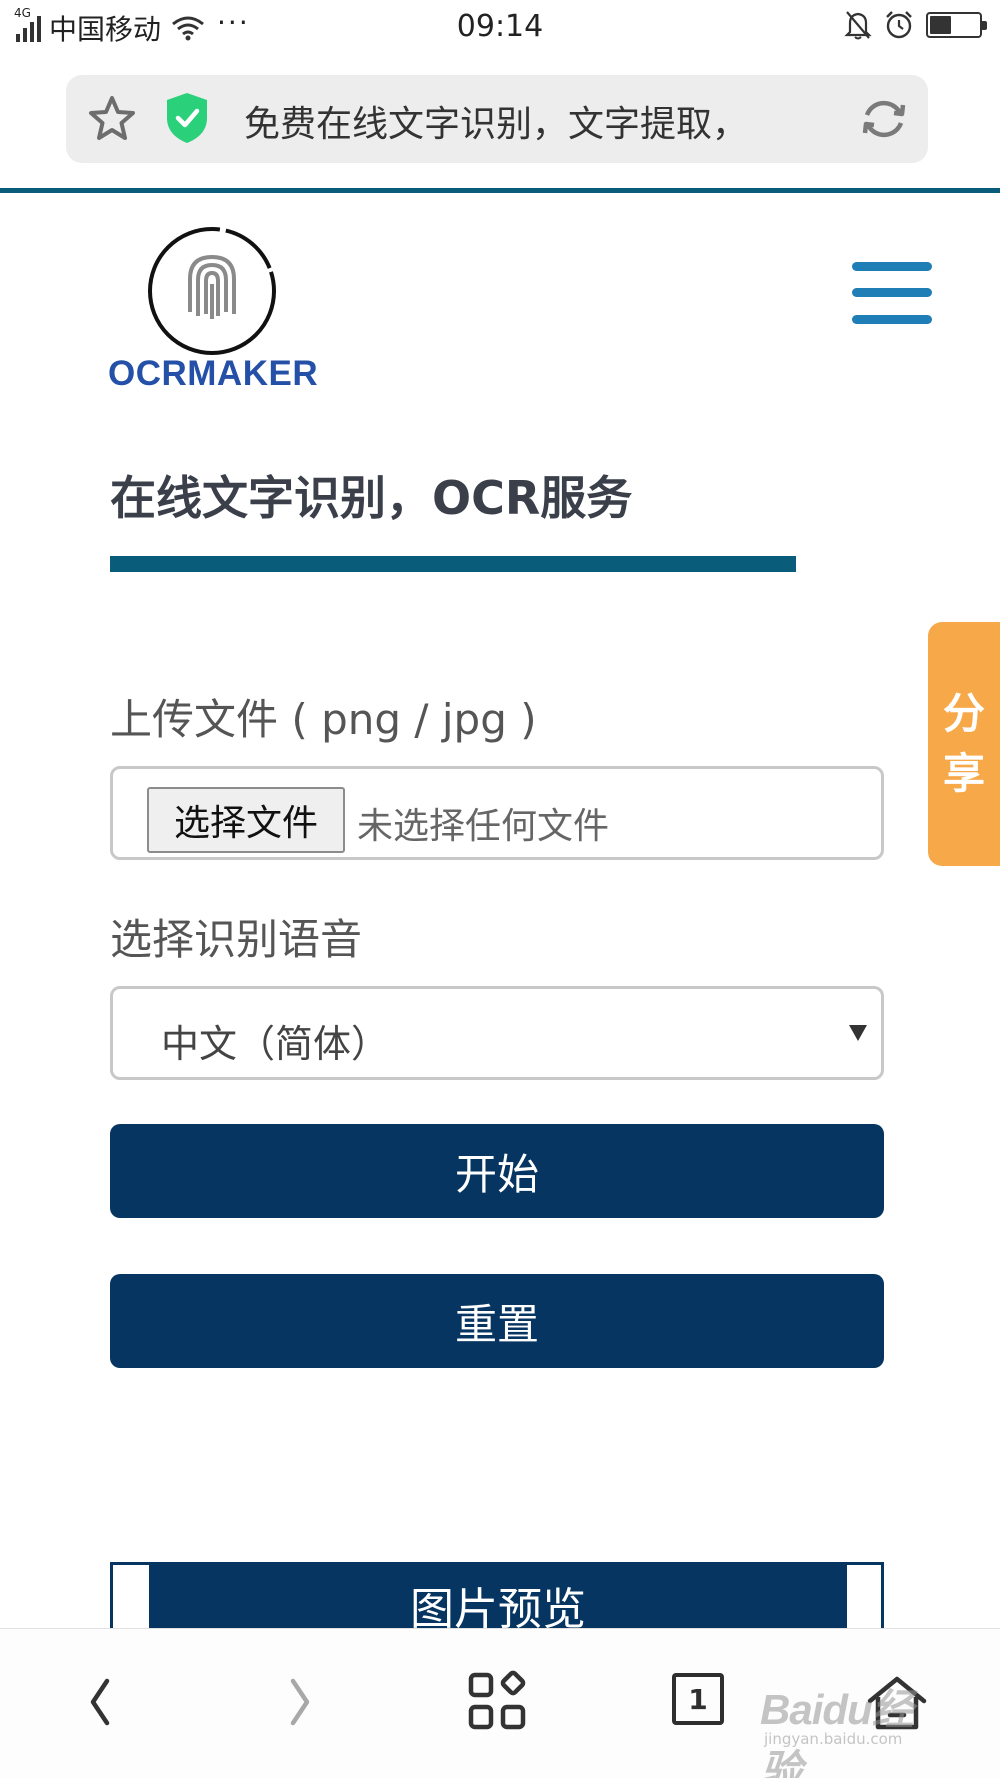 This screenshot has width=1000, height=1778. I want to click on security-shield-icon, so click(187, 118).